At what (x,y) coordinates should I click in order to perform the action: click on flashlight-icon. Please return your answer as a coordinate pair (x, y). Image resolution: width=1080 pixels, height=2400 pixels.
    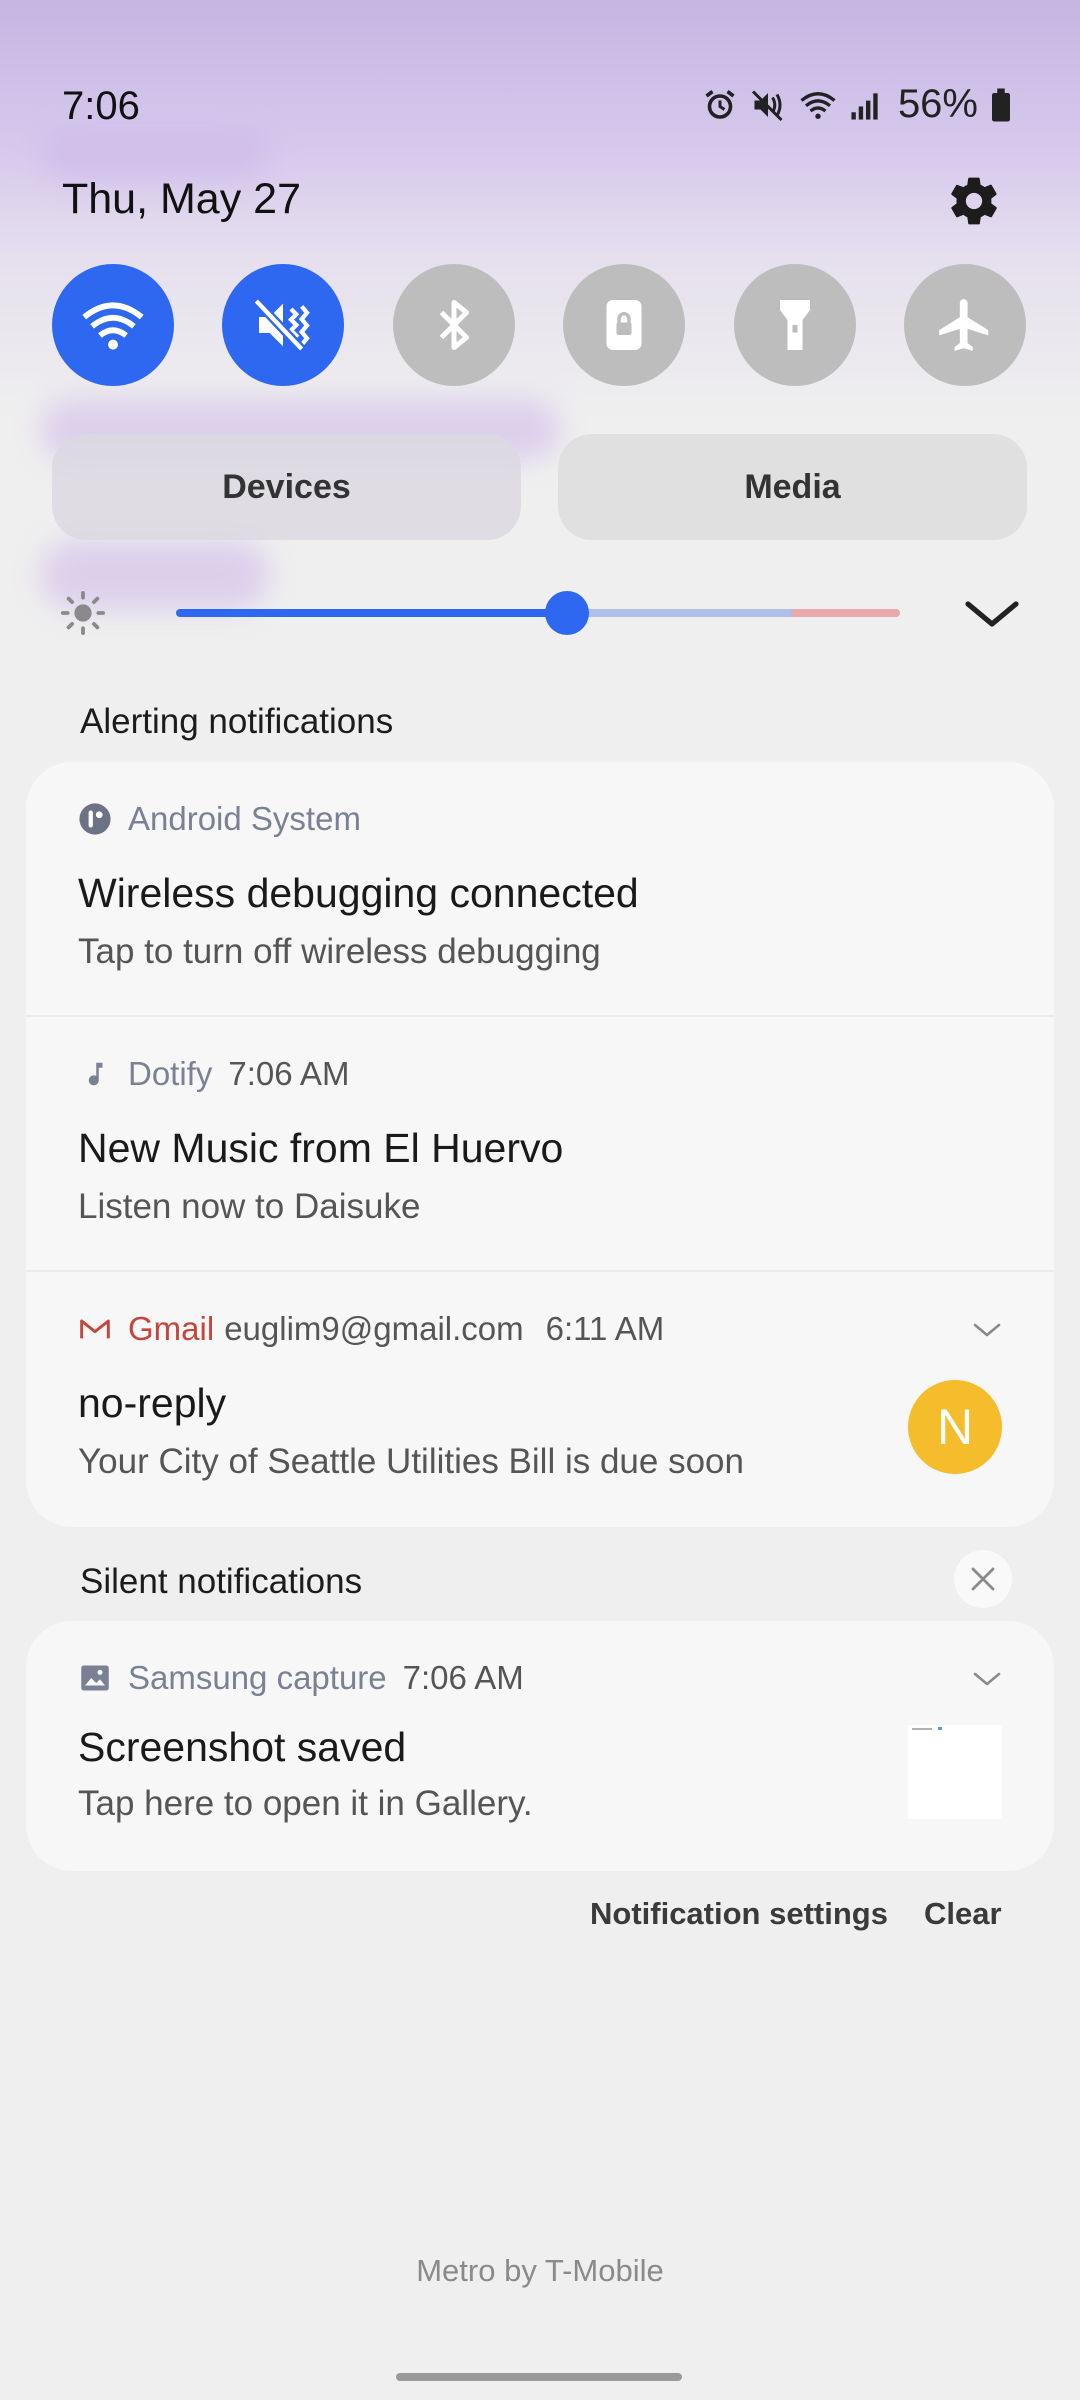
    Looking at the image, I should click on (794, 325).